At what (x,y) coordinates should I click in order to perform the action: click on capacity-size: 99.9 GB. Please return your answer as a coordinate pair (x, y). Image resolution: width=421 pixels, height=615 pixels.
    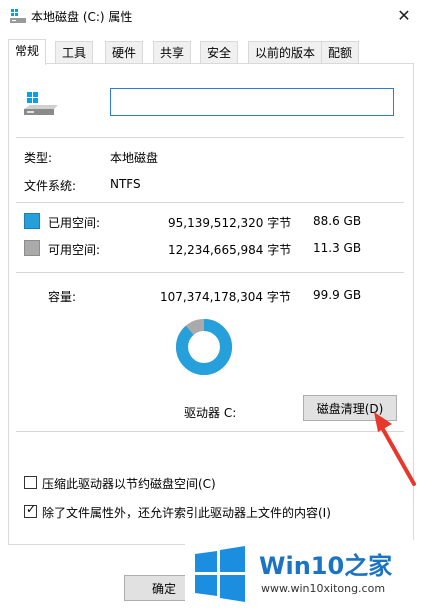
    Looking at the image, I should click on (337, 295).